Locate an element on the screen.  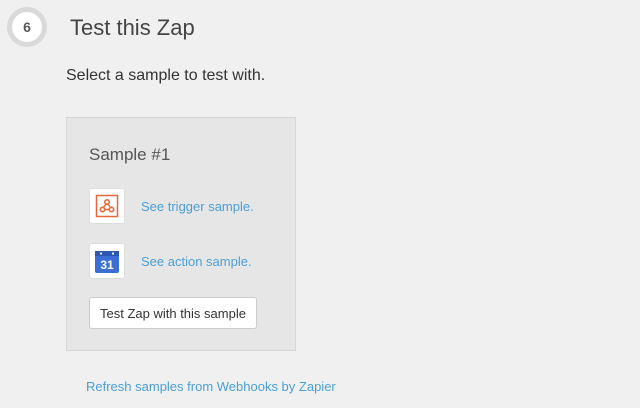
see-action-sample-link: See action sample. is located at coordinates (196, 261).